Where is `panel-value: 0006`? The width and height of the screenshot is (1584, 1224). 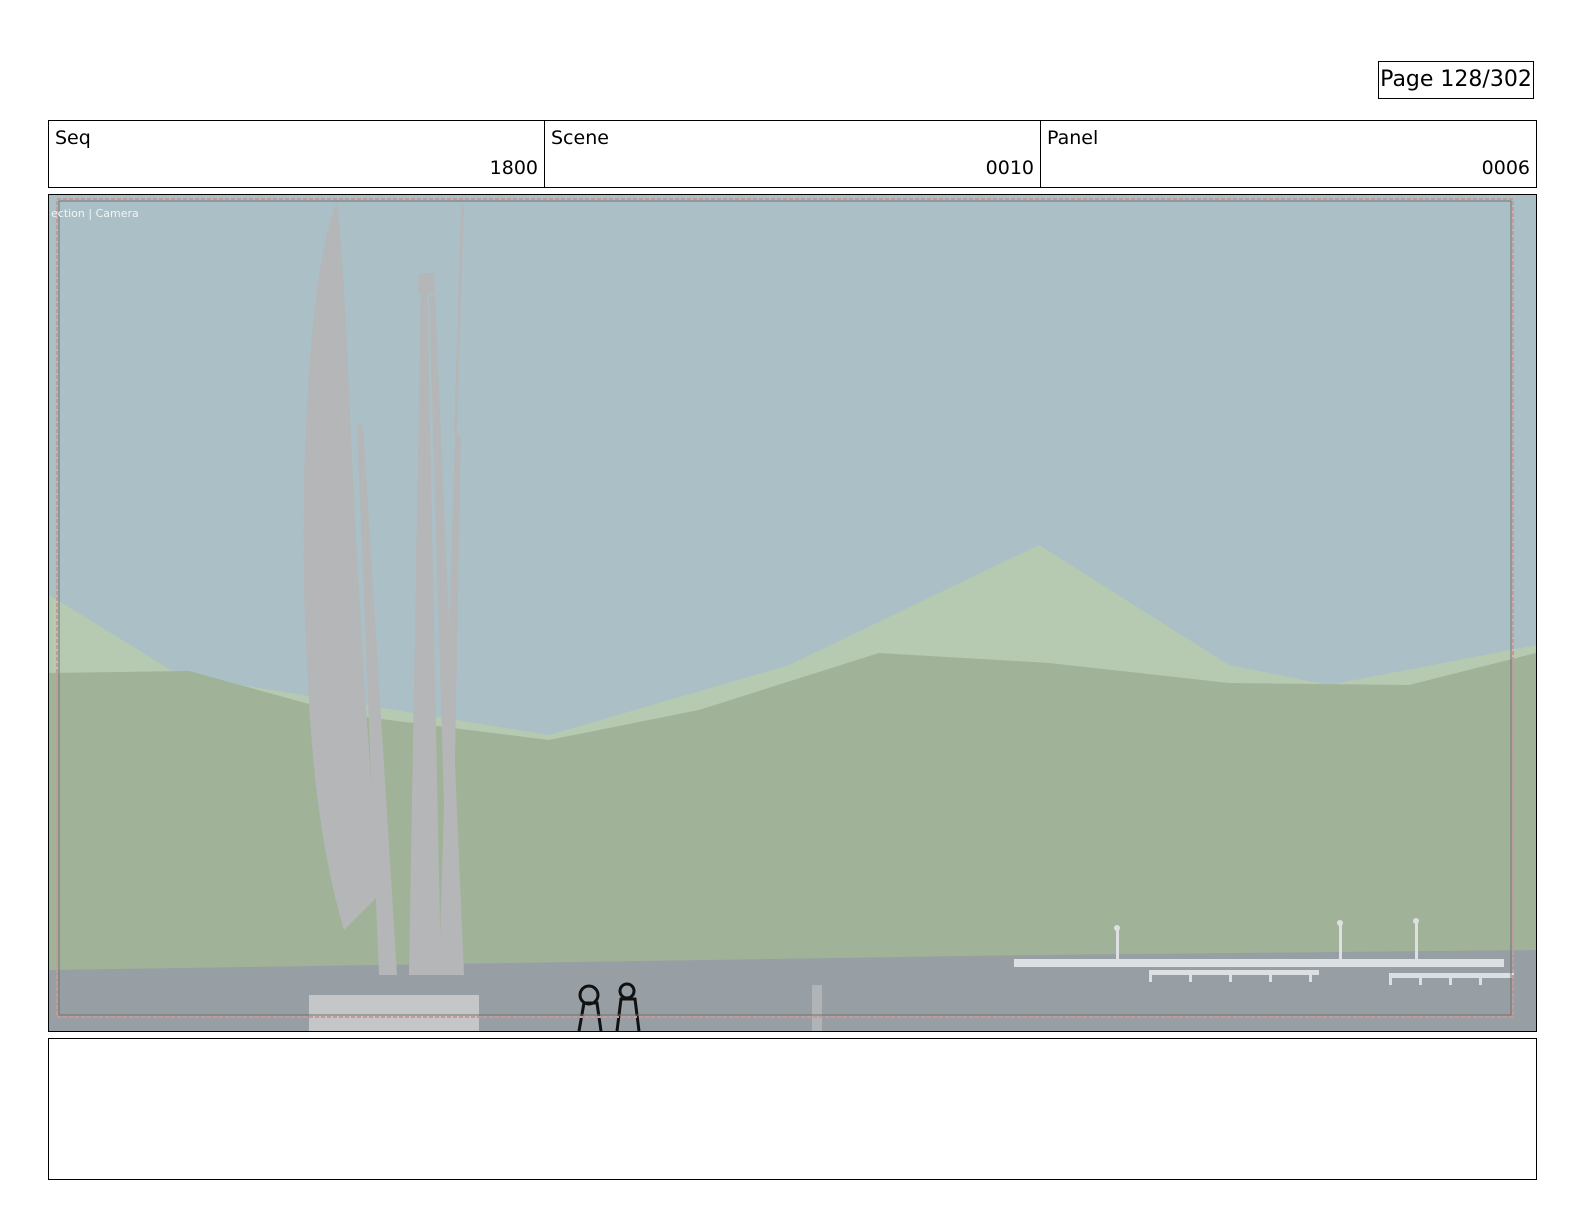
panel-value: 0006 is located at coordinates (1505, 168).